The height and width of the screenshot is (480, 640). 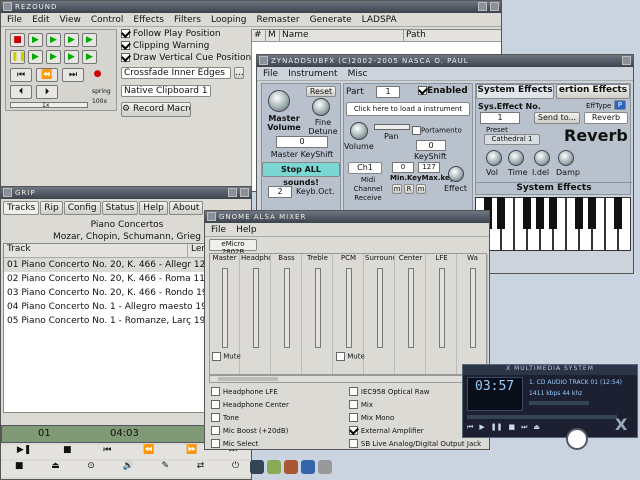 I want to click on switch-mic-select: Mic Select, so click(x=276, y=444).